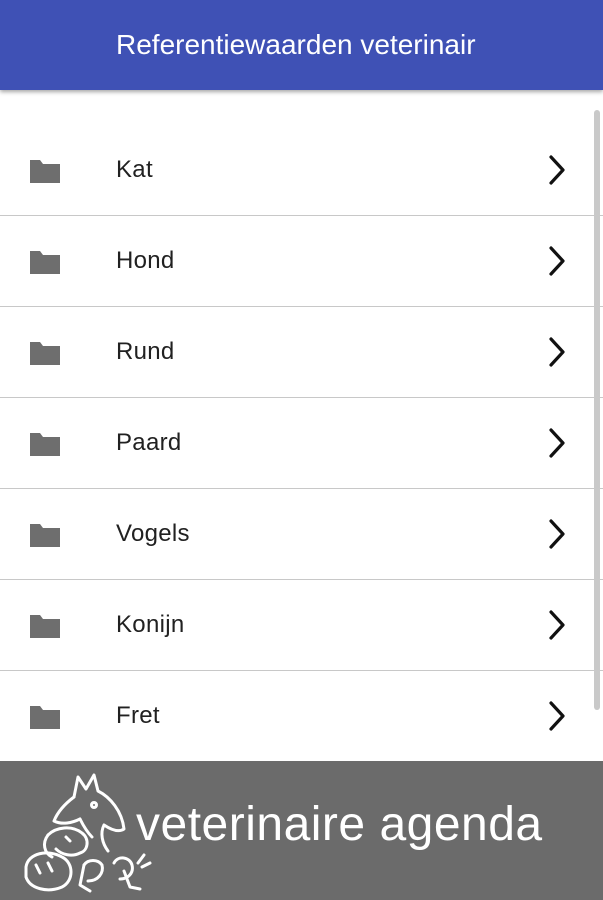 This screenshot has width=603, height=900. I want to click on list-item-label: Kat, so click(134, 169).